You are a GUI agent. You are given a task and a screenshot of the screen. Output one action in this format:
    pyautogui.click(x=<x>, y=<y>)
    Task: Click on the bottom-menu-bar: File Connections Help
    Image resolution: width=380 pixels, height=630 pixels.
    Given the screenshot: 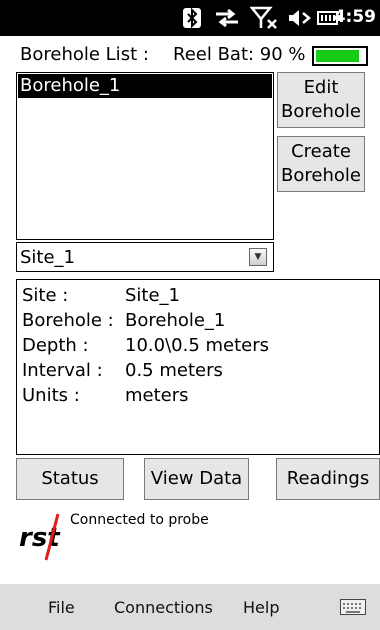 What is the action you would take?
    pyautogui.click(x=190, y=607)
    